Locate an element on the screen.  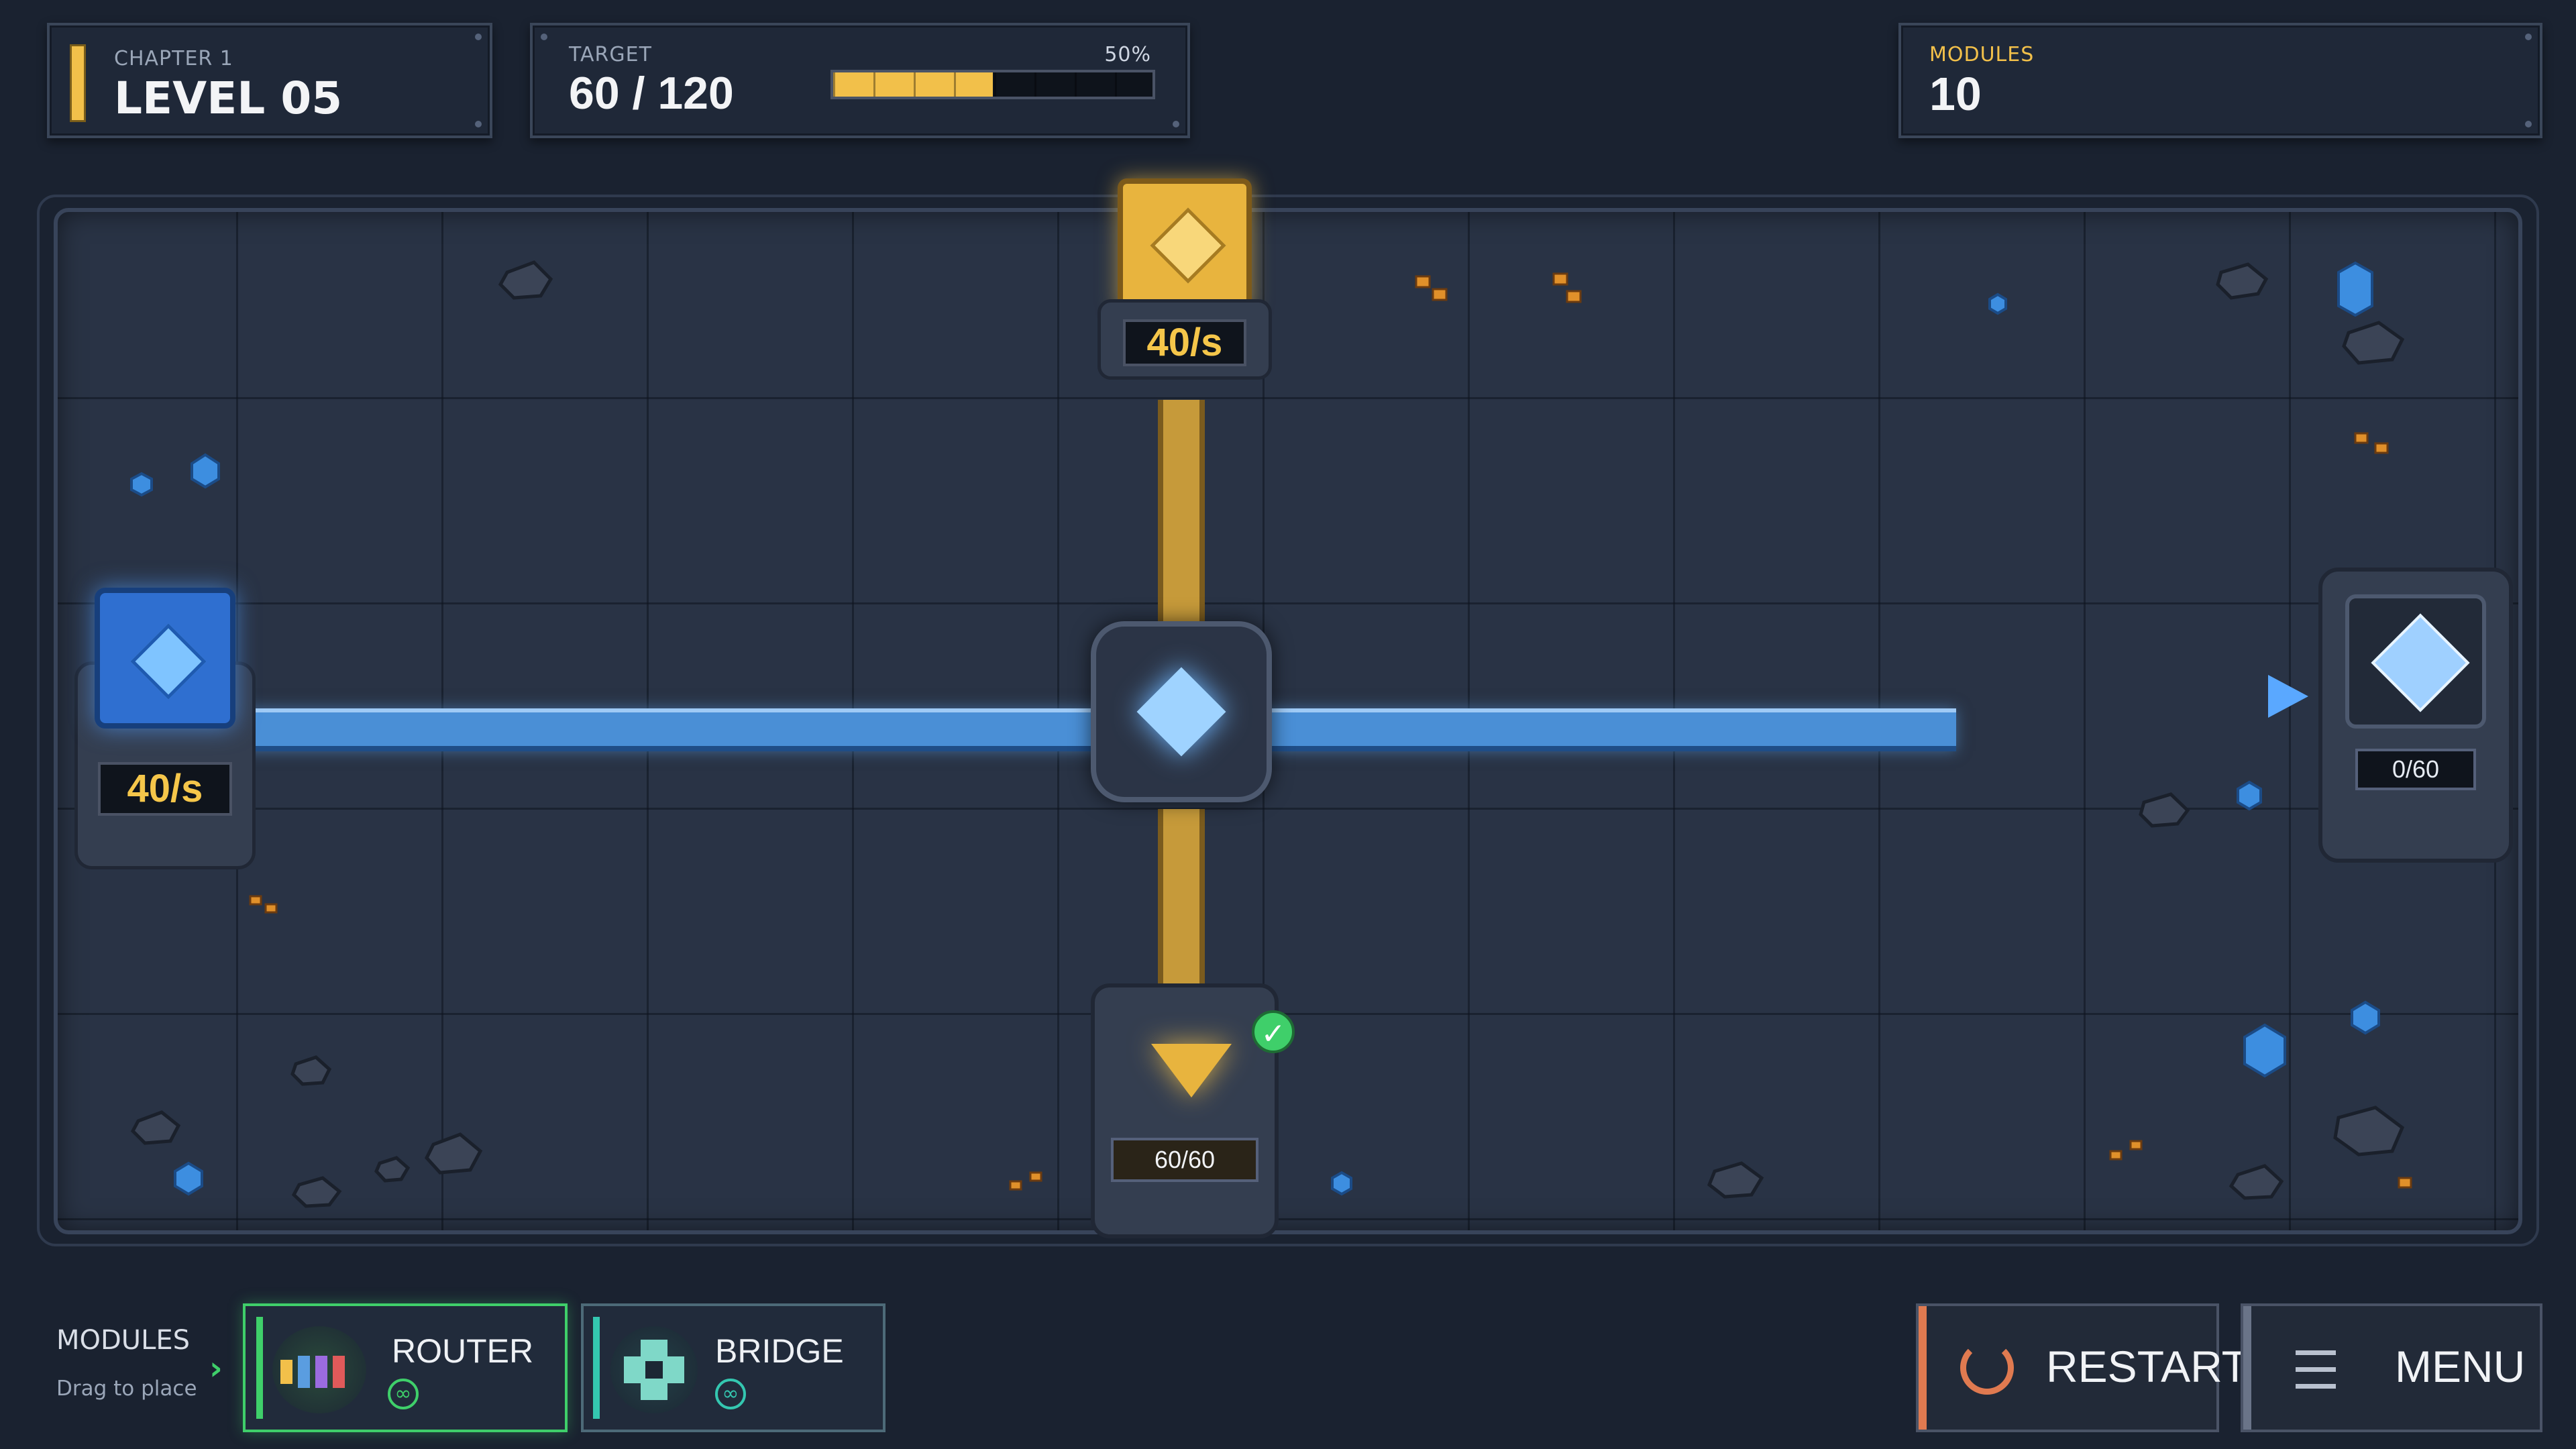
toolbar-modules-hint: Drag to place is located at coordinates (126, 1389).